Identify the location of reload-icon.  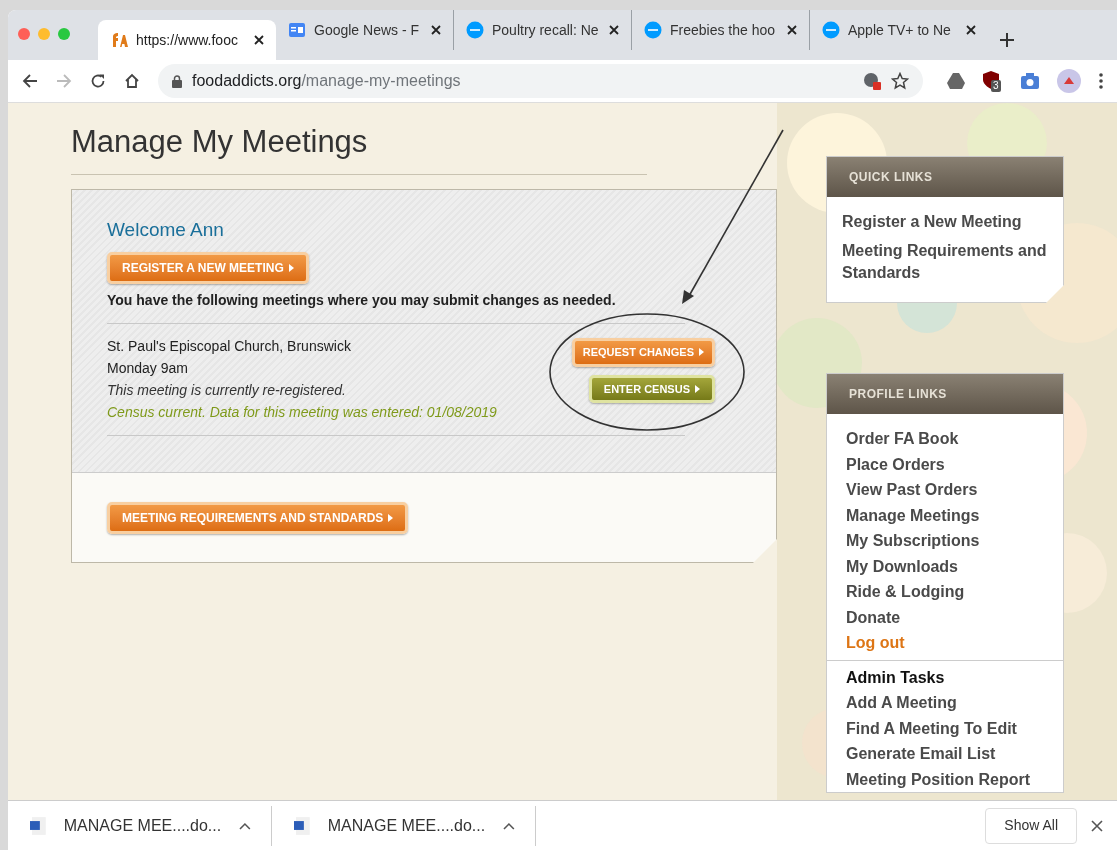
(98, 81).